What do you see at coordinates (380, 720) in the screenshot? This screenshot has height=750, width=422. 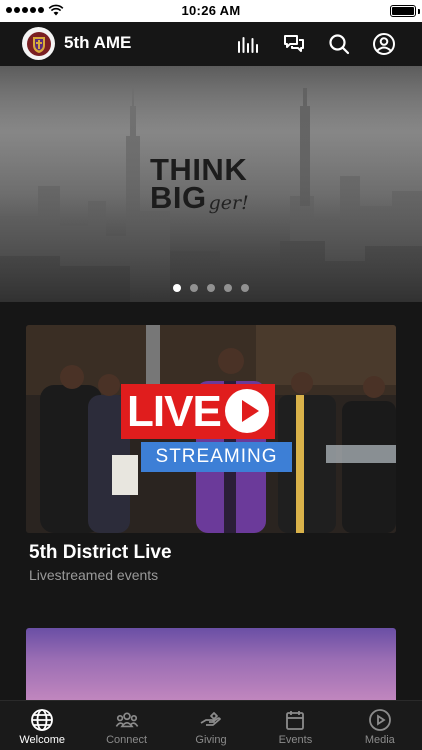 I see `play-circle-icon` at bounding box center [380, 720].